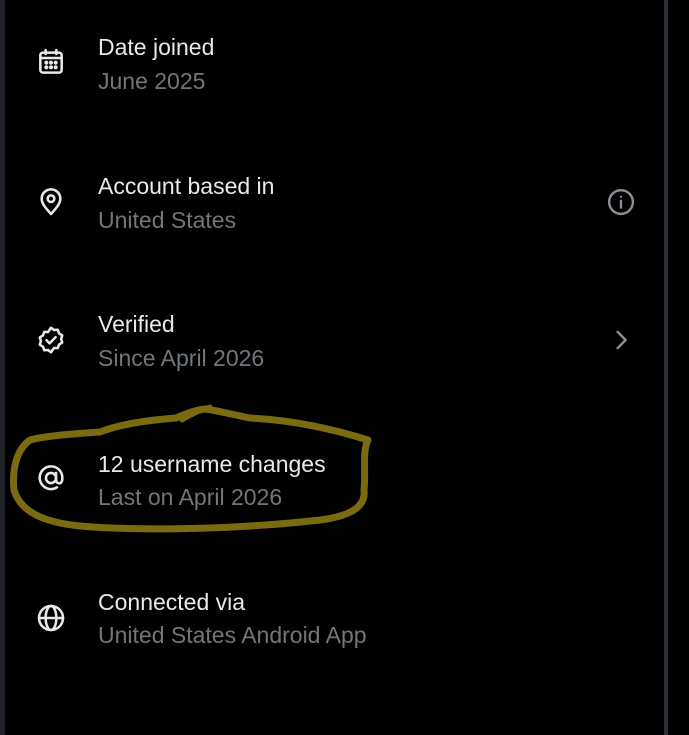  Describe the element at coordinates (666, 367) in the screenshot. I see `right-border` at that location.